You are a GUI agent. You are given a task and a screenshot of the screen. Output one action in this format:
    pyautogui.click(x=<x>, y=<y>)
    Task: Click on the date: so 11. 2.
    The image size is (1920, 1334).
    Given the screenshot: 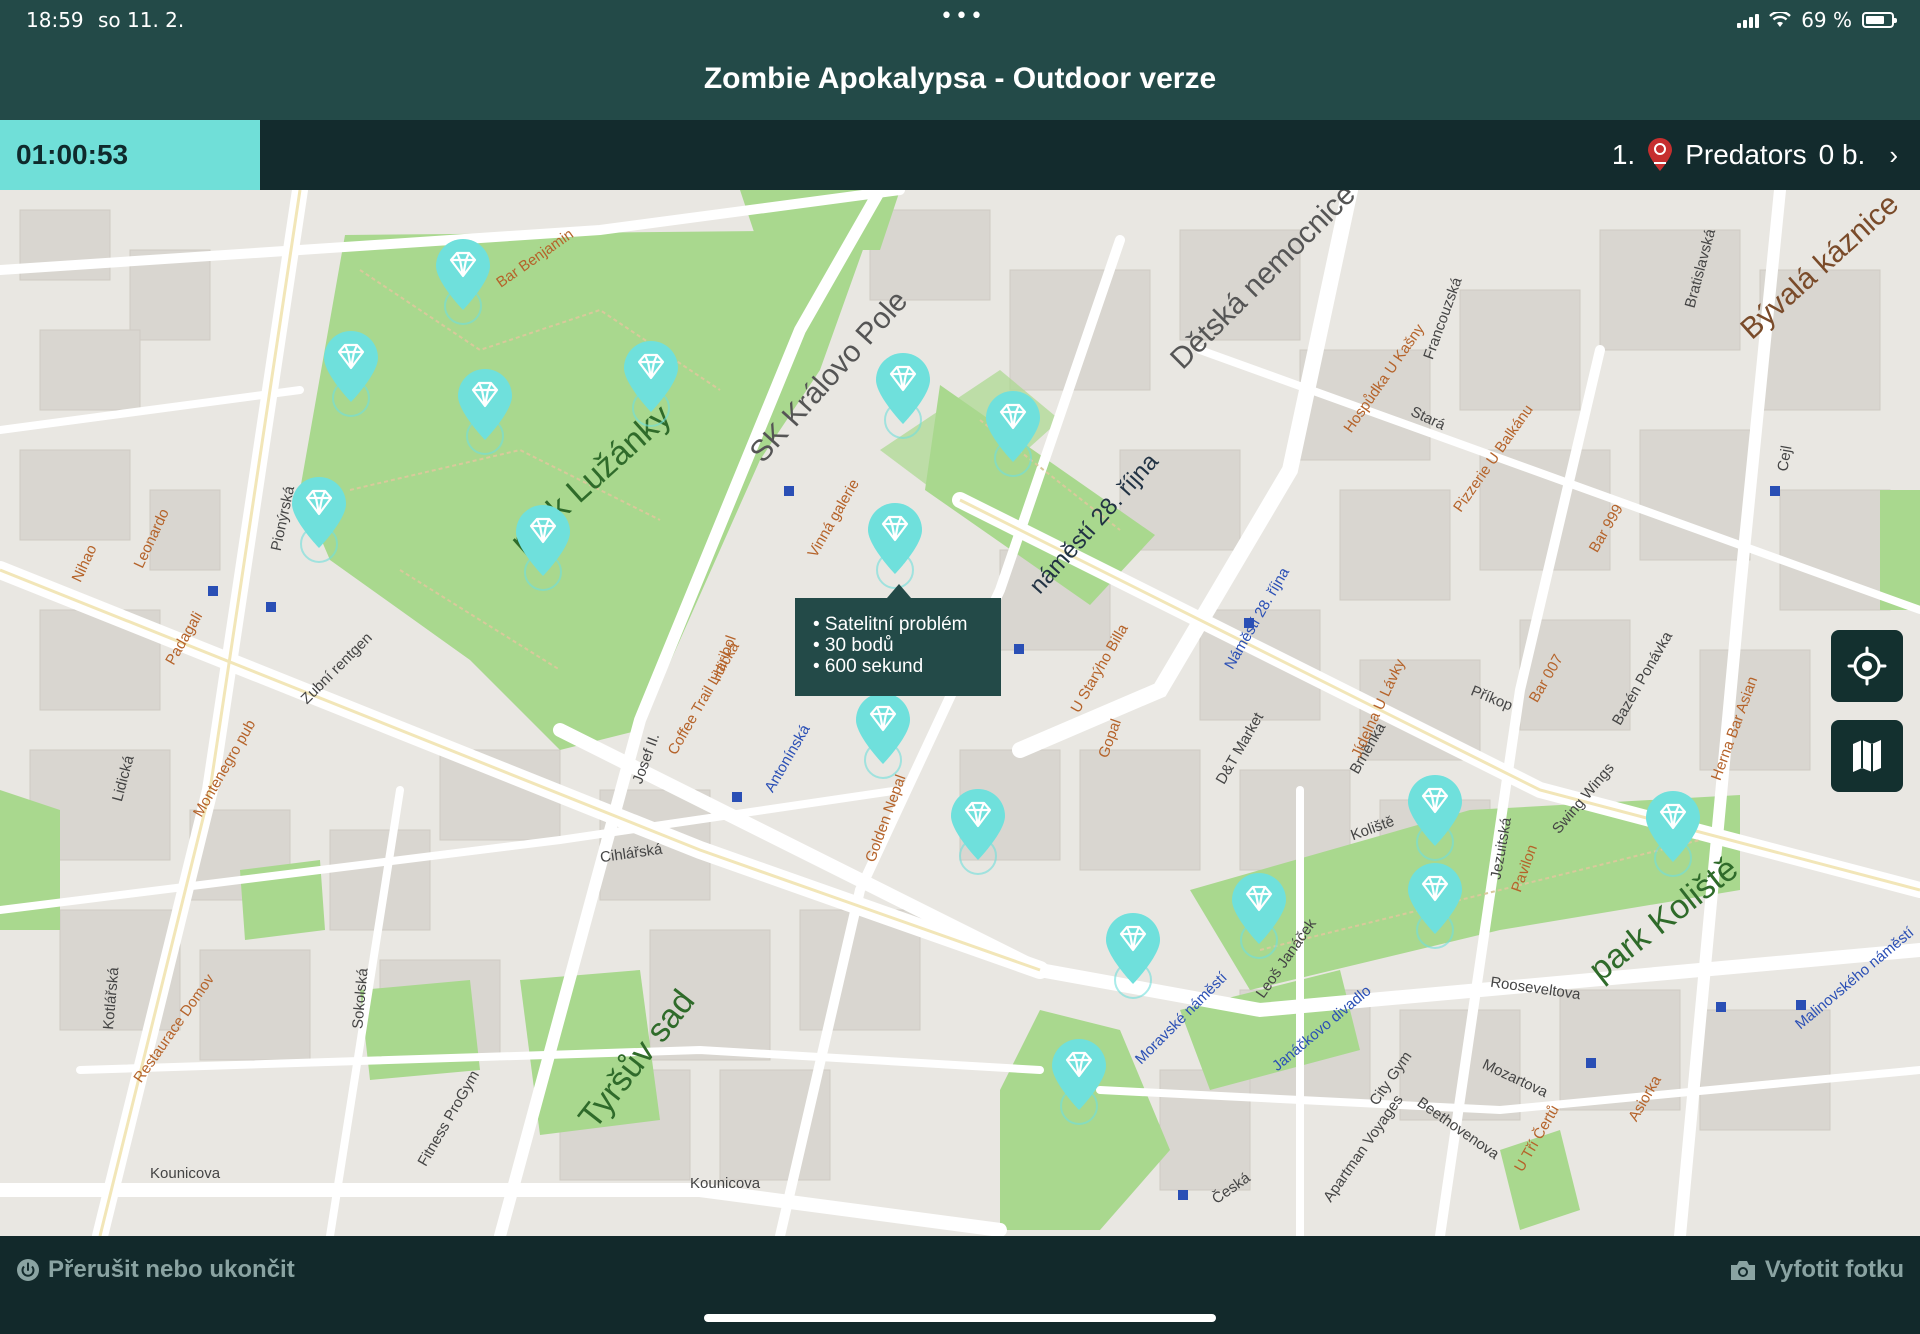 What is the action you would take?
    pyautogui.click(x=141, y=20)
    